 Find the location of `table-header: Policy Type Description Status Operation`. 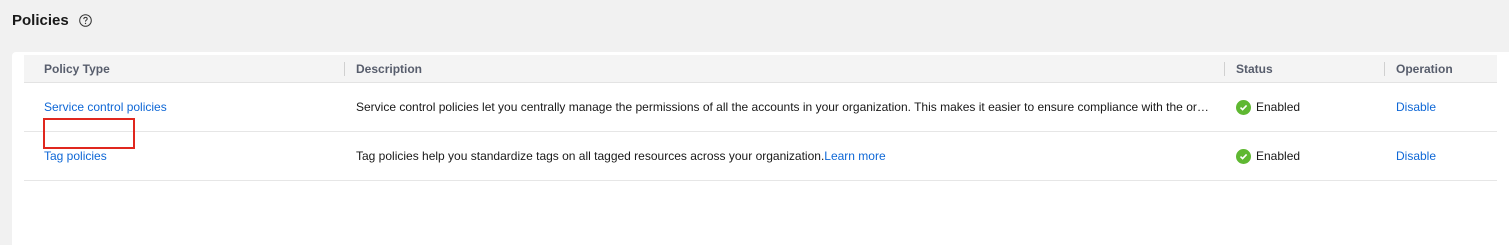

table-header: Policy Type Description Status Operation is located at coordinates (760, 69).